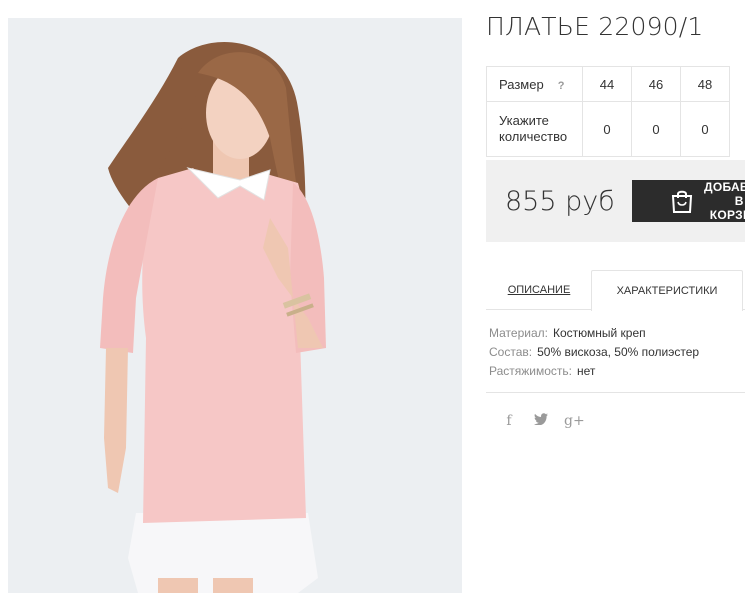 The image size is (745, 593). I want to click on quantity-row: Укажите количество 0 0 0, so click(608, 129).